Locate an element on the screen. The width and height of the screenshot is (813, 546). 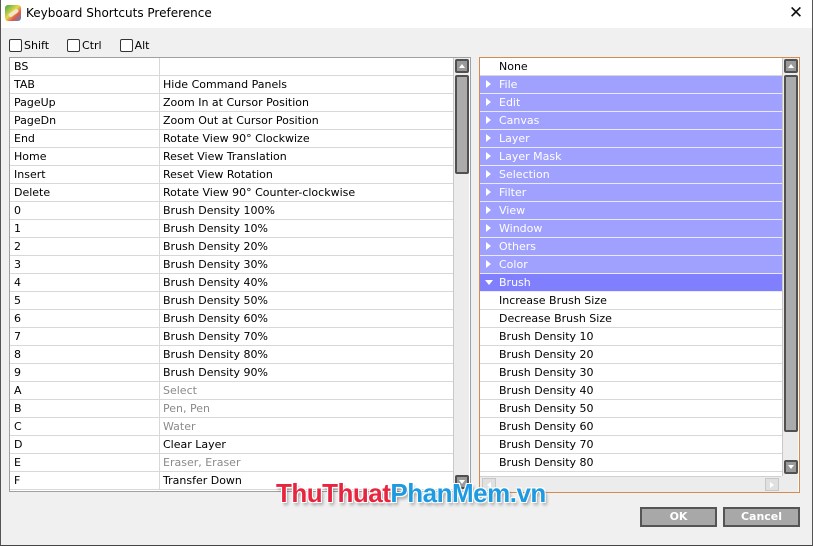
shortcut-row: C Water is located at coordinates (232, 427).